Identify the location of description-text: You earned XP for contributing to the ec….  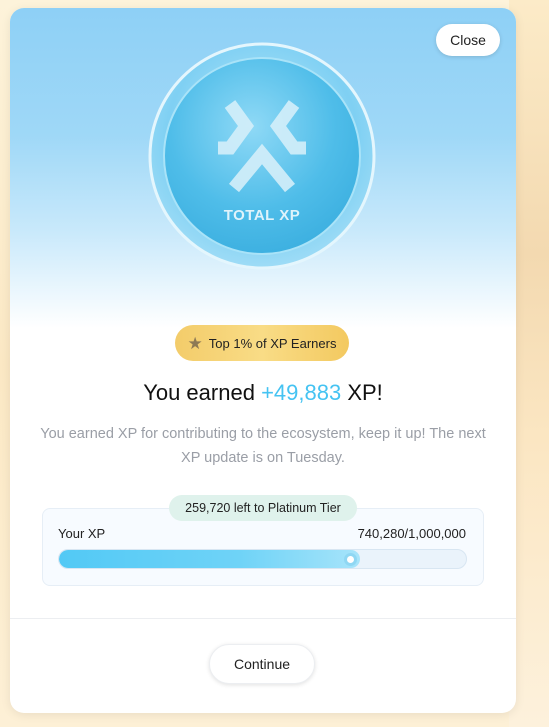
(263, 446).